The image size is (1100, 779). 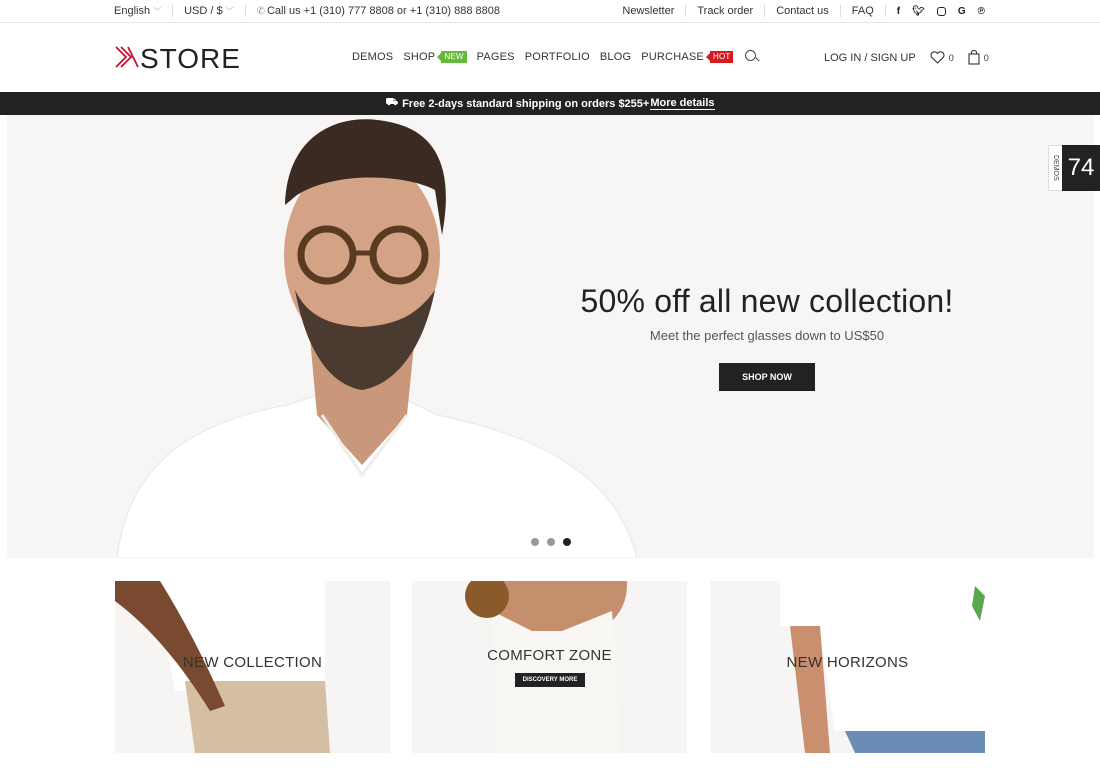 I want to click on nav-label: PURCHASE, so click(x=672, y=57).